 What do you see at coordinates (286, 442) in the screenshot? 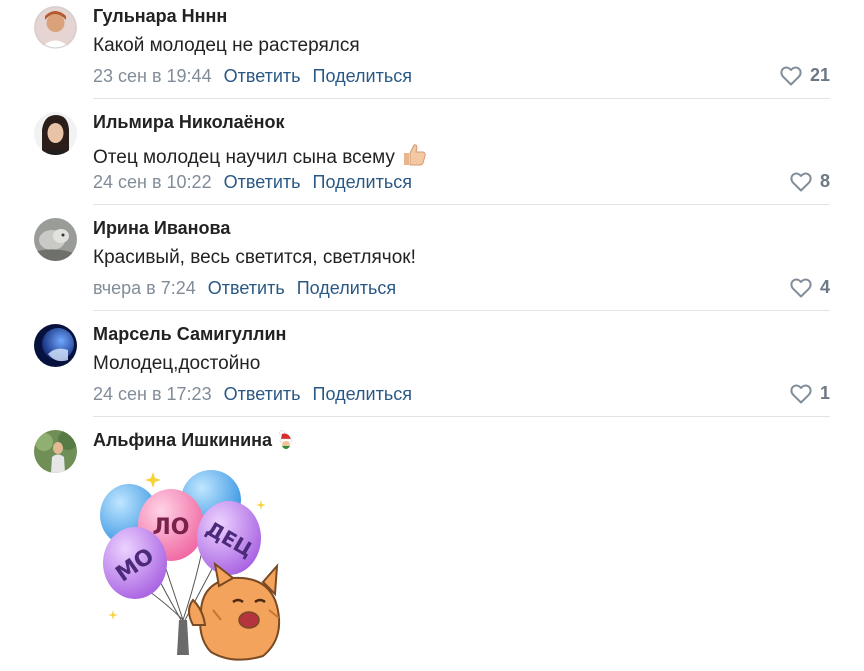
I see `santa-hat-emoji-icon` at bounding box center [286, 442].